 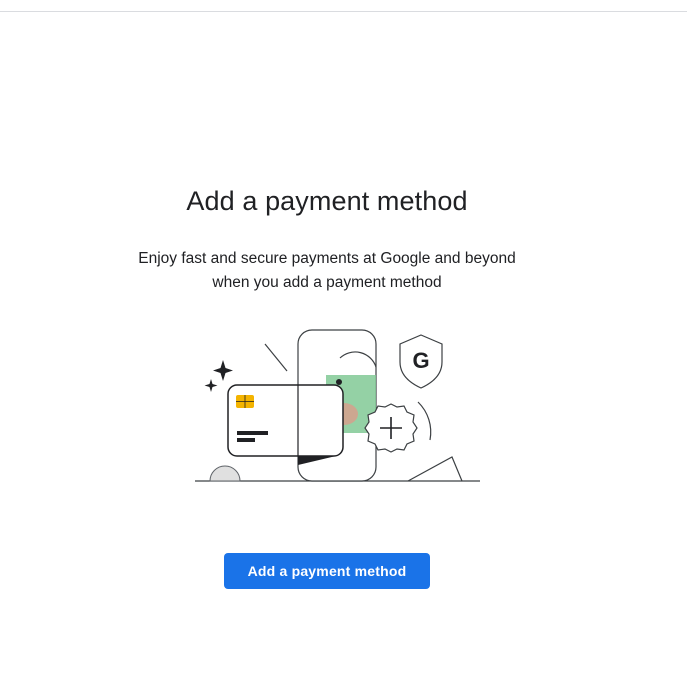 I want to click on top-divider, so click(x=343, y=11).